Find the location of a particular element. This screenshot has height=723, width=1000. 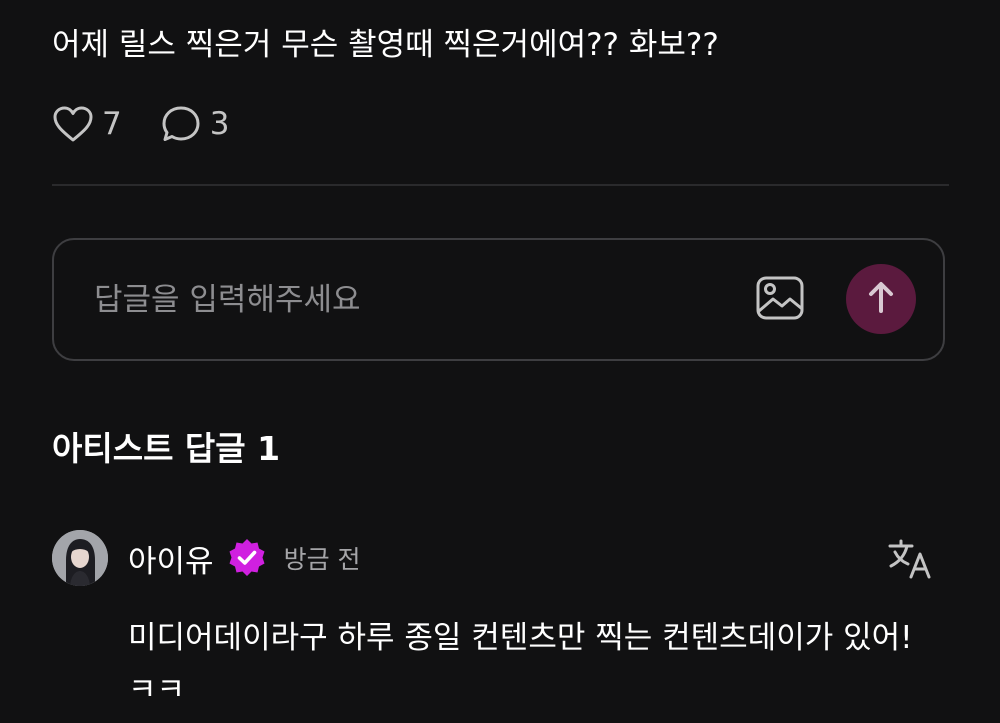

translate-button is located at coordinates (910, 560).